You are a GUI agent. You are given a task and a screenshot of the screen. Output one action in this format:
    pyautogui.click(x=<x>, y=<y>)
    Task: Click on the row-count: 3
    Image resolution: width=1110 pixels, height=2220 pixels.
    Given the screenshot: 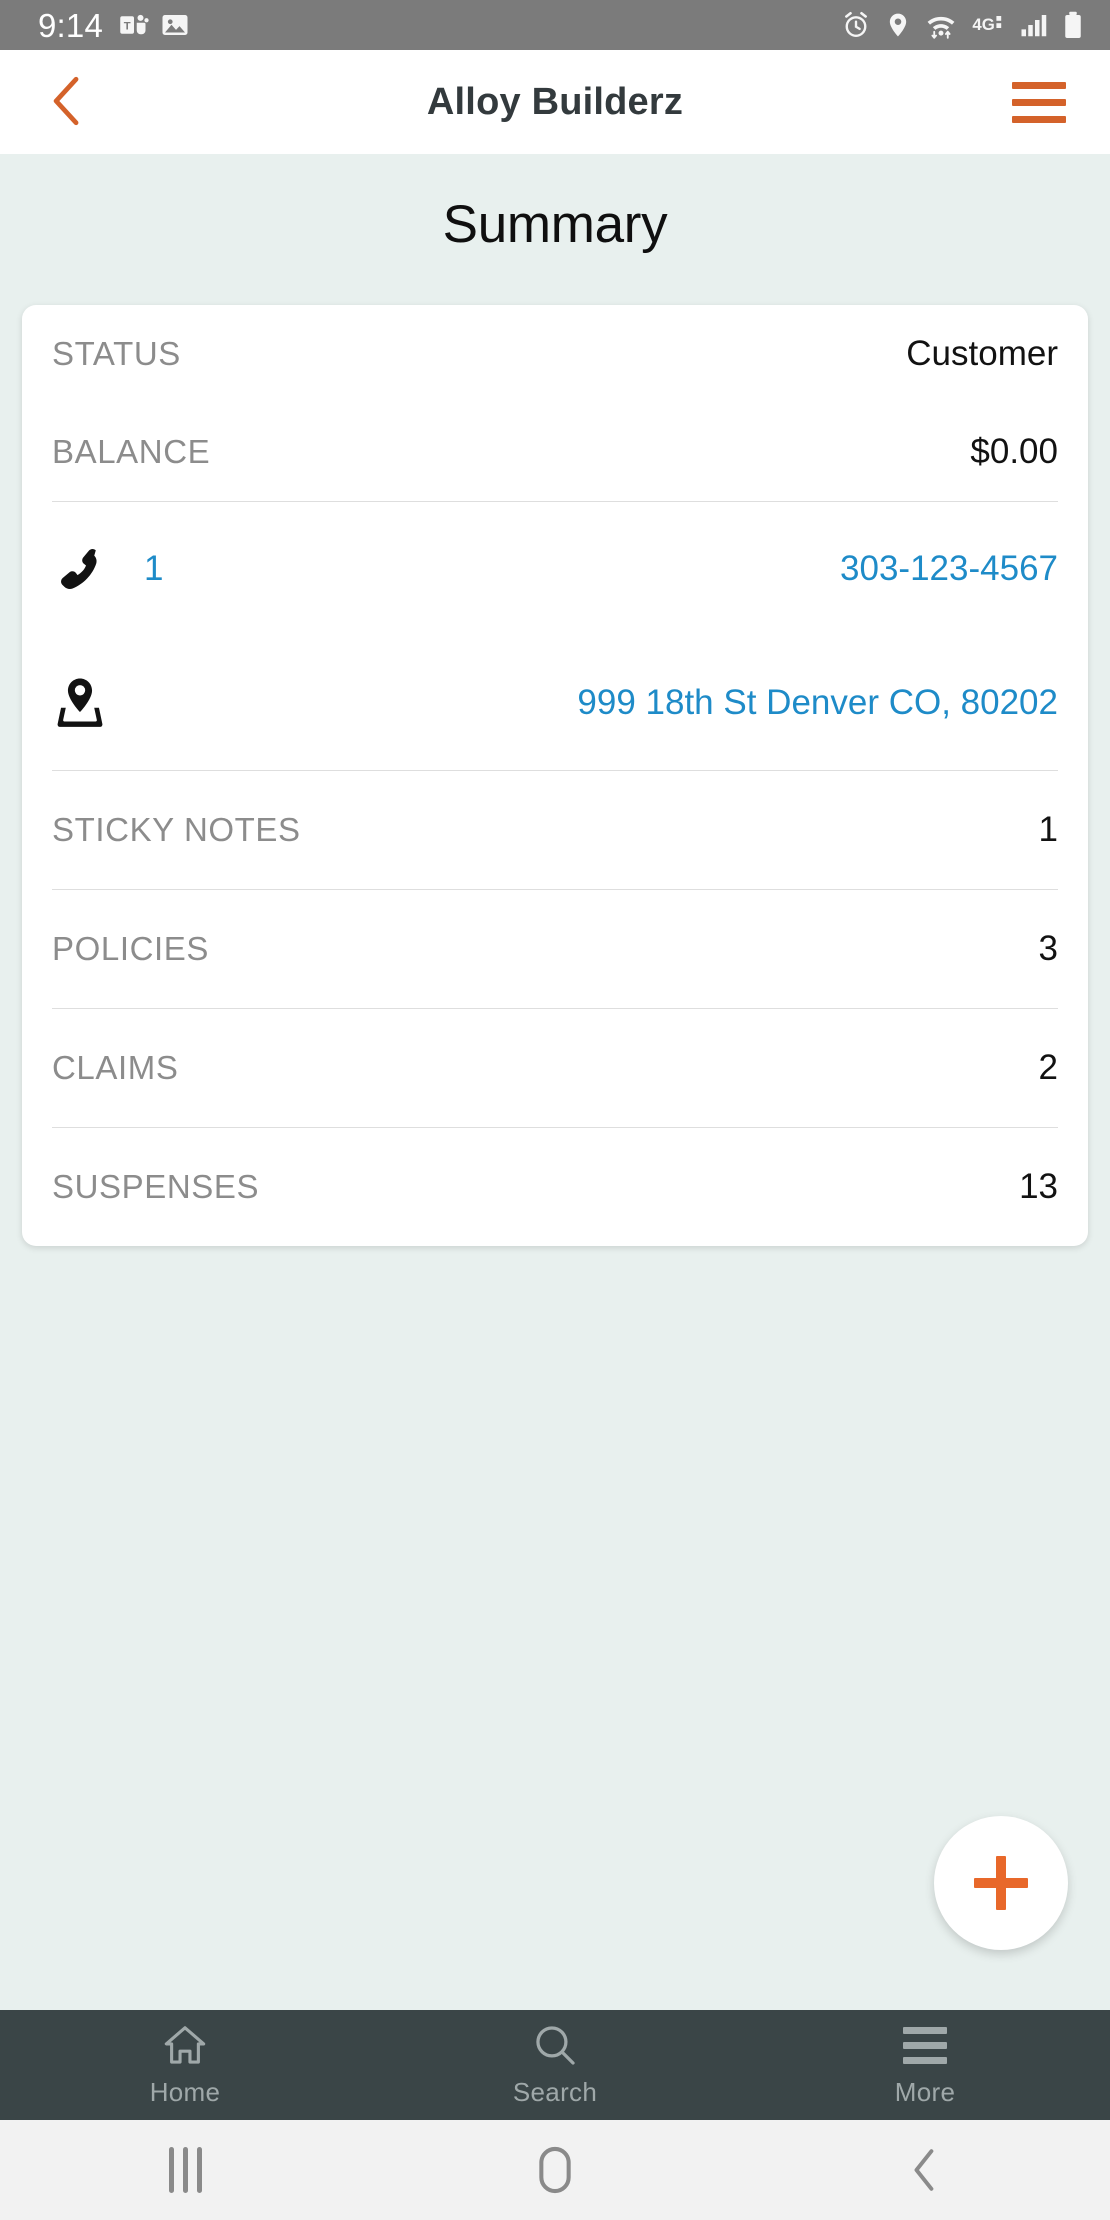 What is the action you would take?
    pyautogui.click(x=1048, y=948)
    